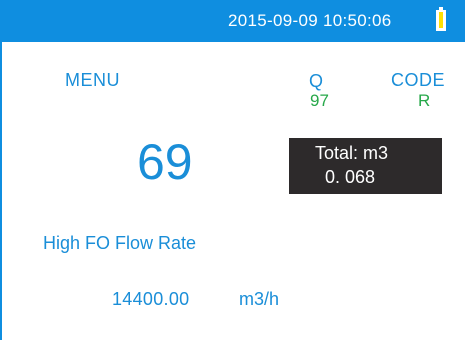 Image resolution: width=465 pixels, height=340 pixels. Describe the element at coordinates (418, 80) in the screenshot. I see `code-label: CODE` at that location.